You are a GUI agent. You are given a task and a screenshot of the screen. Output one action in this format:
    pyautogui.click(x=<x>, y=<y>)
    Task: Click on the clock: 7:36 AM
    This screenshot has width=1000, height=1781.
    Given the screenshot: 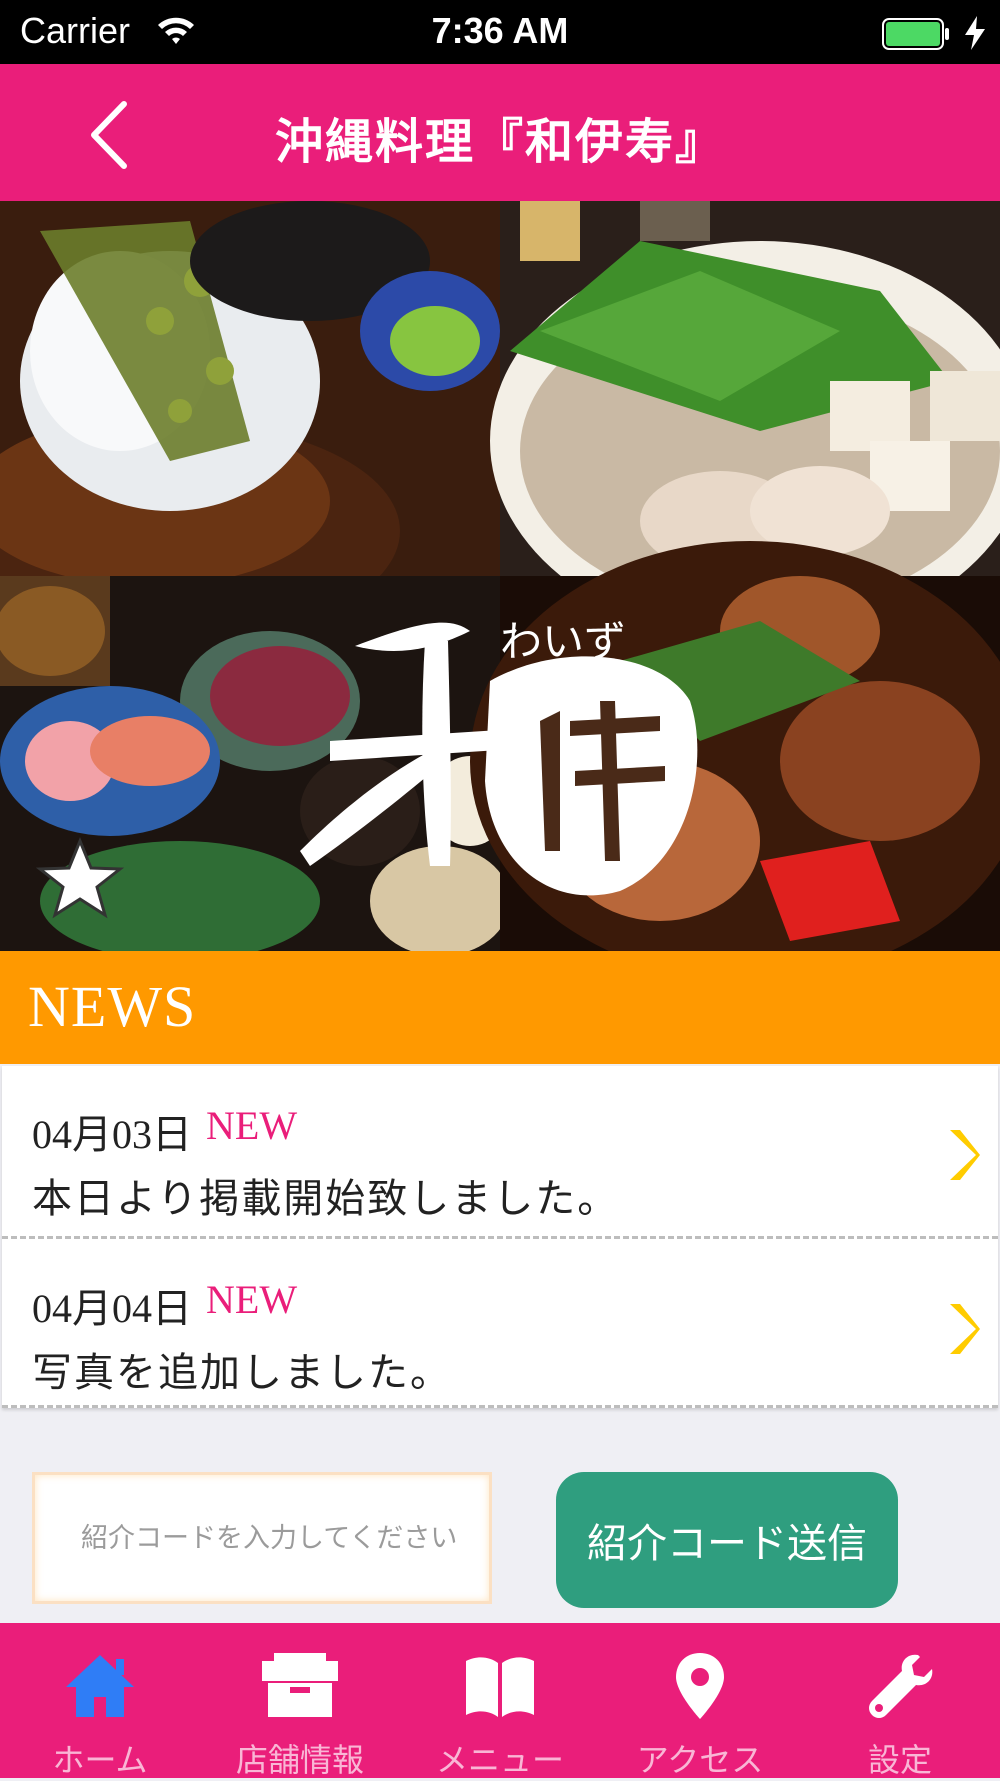 What is the action you would take?
    pyautogui.click(x=500, y=30)
    